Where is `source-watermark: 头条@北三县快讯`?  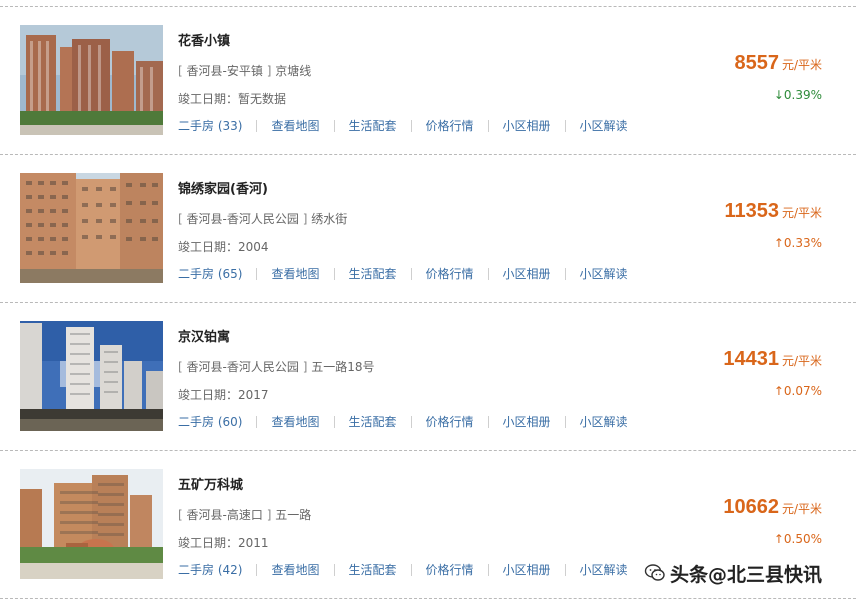
source-watermark: 头条@北三县快讯 is located at coordinates (733, 573).